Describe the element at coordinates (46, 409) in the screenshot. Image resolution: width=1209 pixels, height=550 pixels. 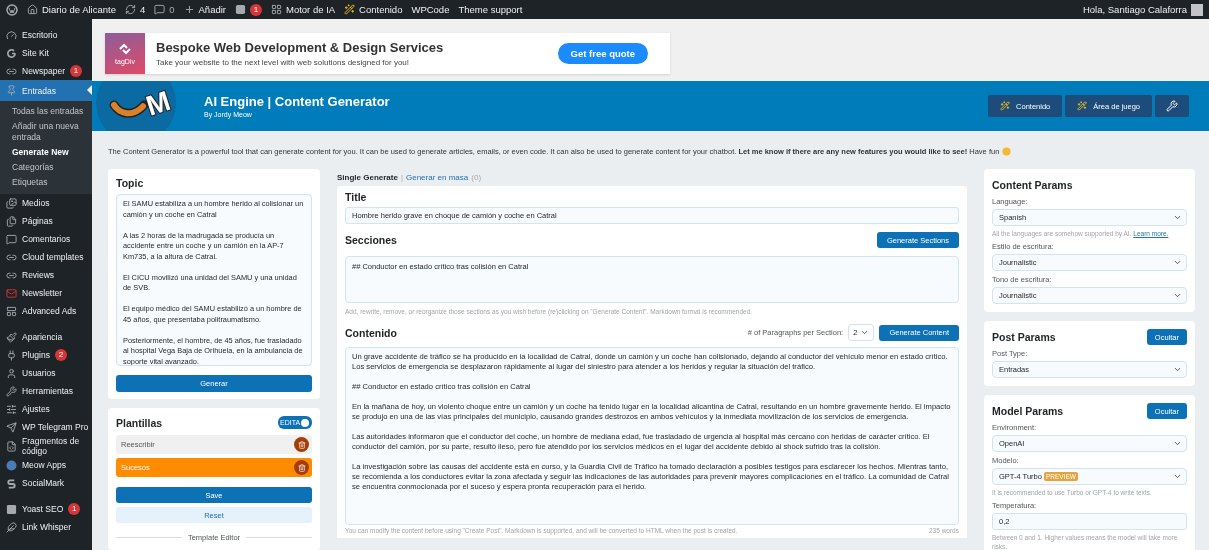
I see `sidebar-item: Ajustes` at that location.